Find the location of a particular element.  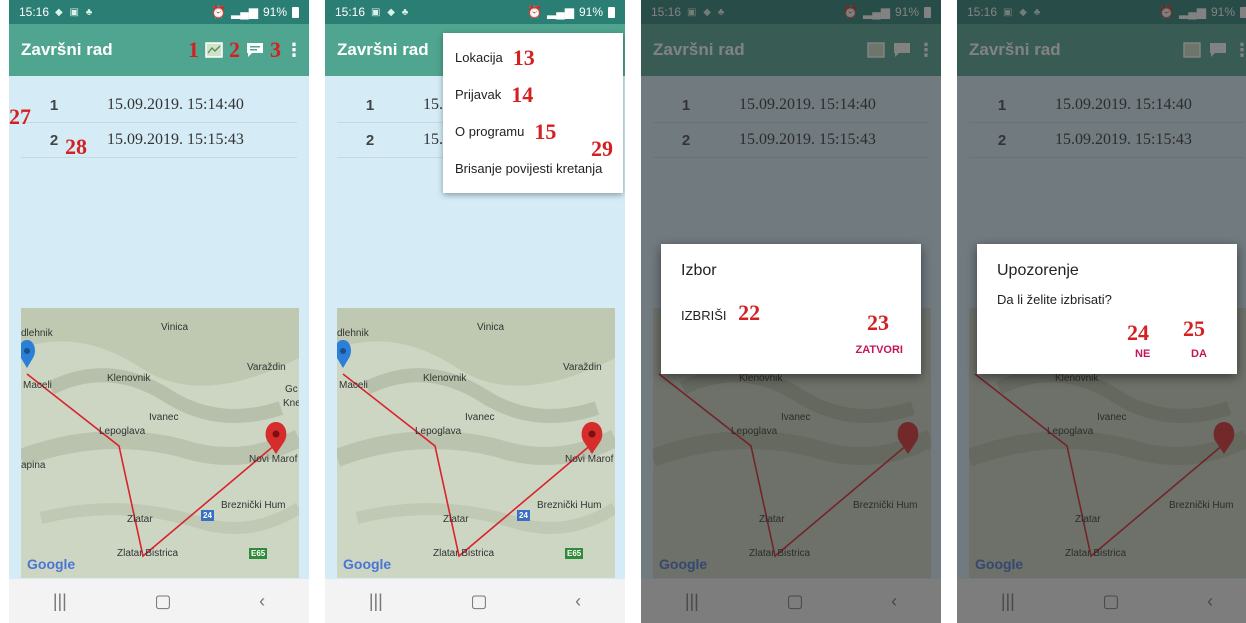

annotation-14: 14 is located at coordinates (522, 94).